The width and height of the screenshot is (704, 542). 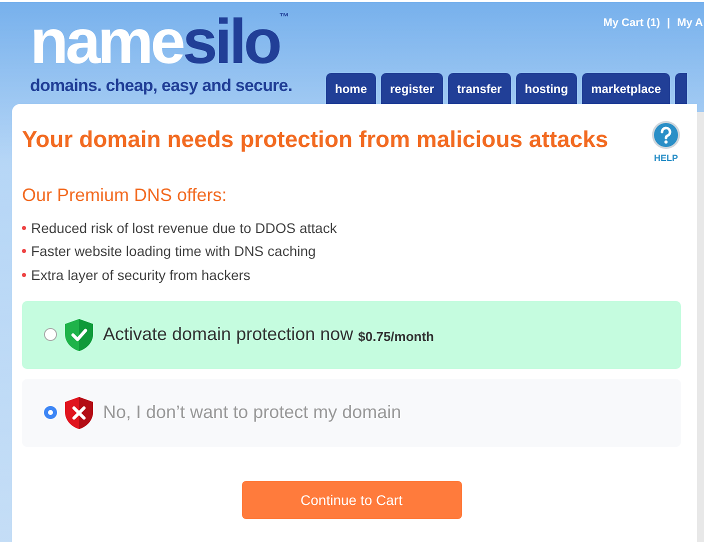 I want to click on shield-check-icon, so click(x=79, y=335).